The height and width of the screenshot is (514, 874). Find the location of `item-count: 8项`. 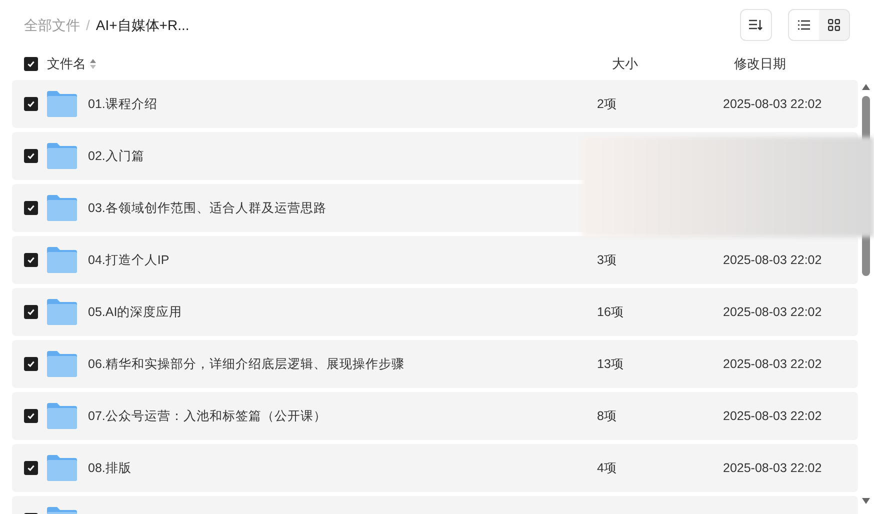

item-count: 8项 is located at coordinates (607, 415).